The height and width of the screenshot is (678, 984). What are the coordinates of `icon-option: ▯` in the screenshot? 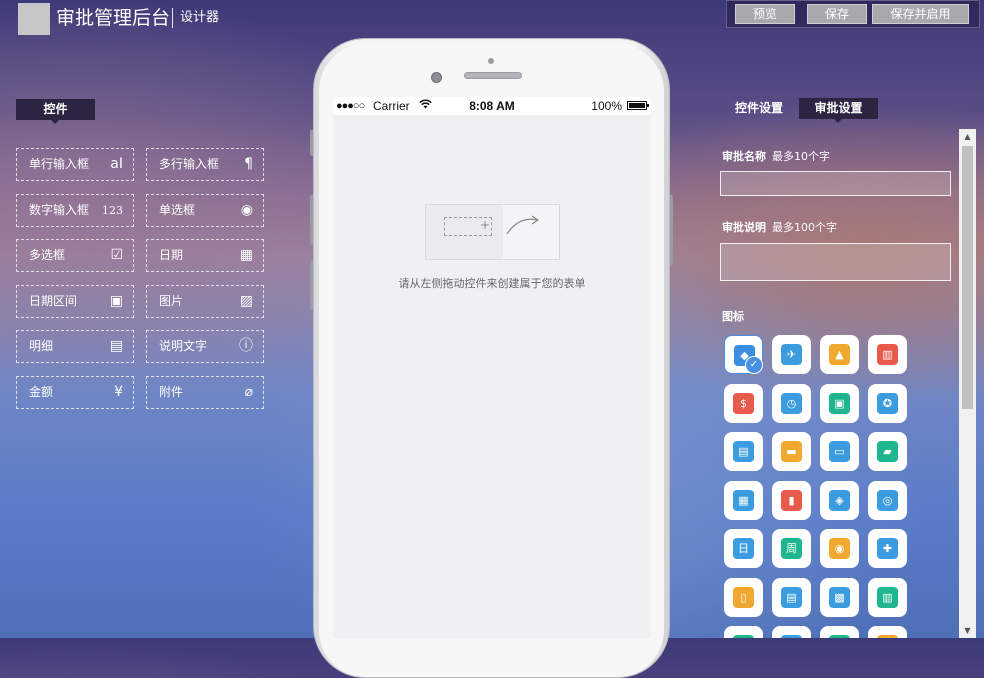 It's located at (743, 597).